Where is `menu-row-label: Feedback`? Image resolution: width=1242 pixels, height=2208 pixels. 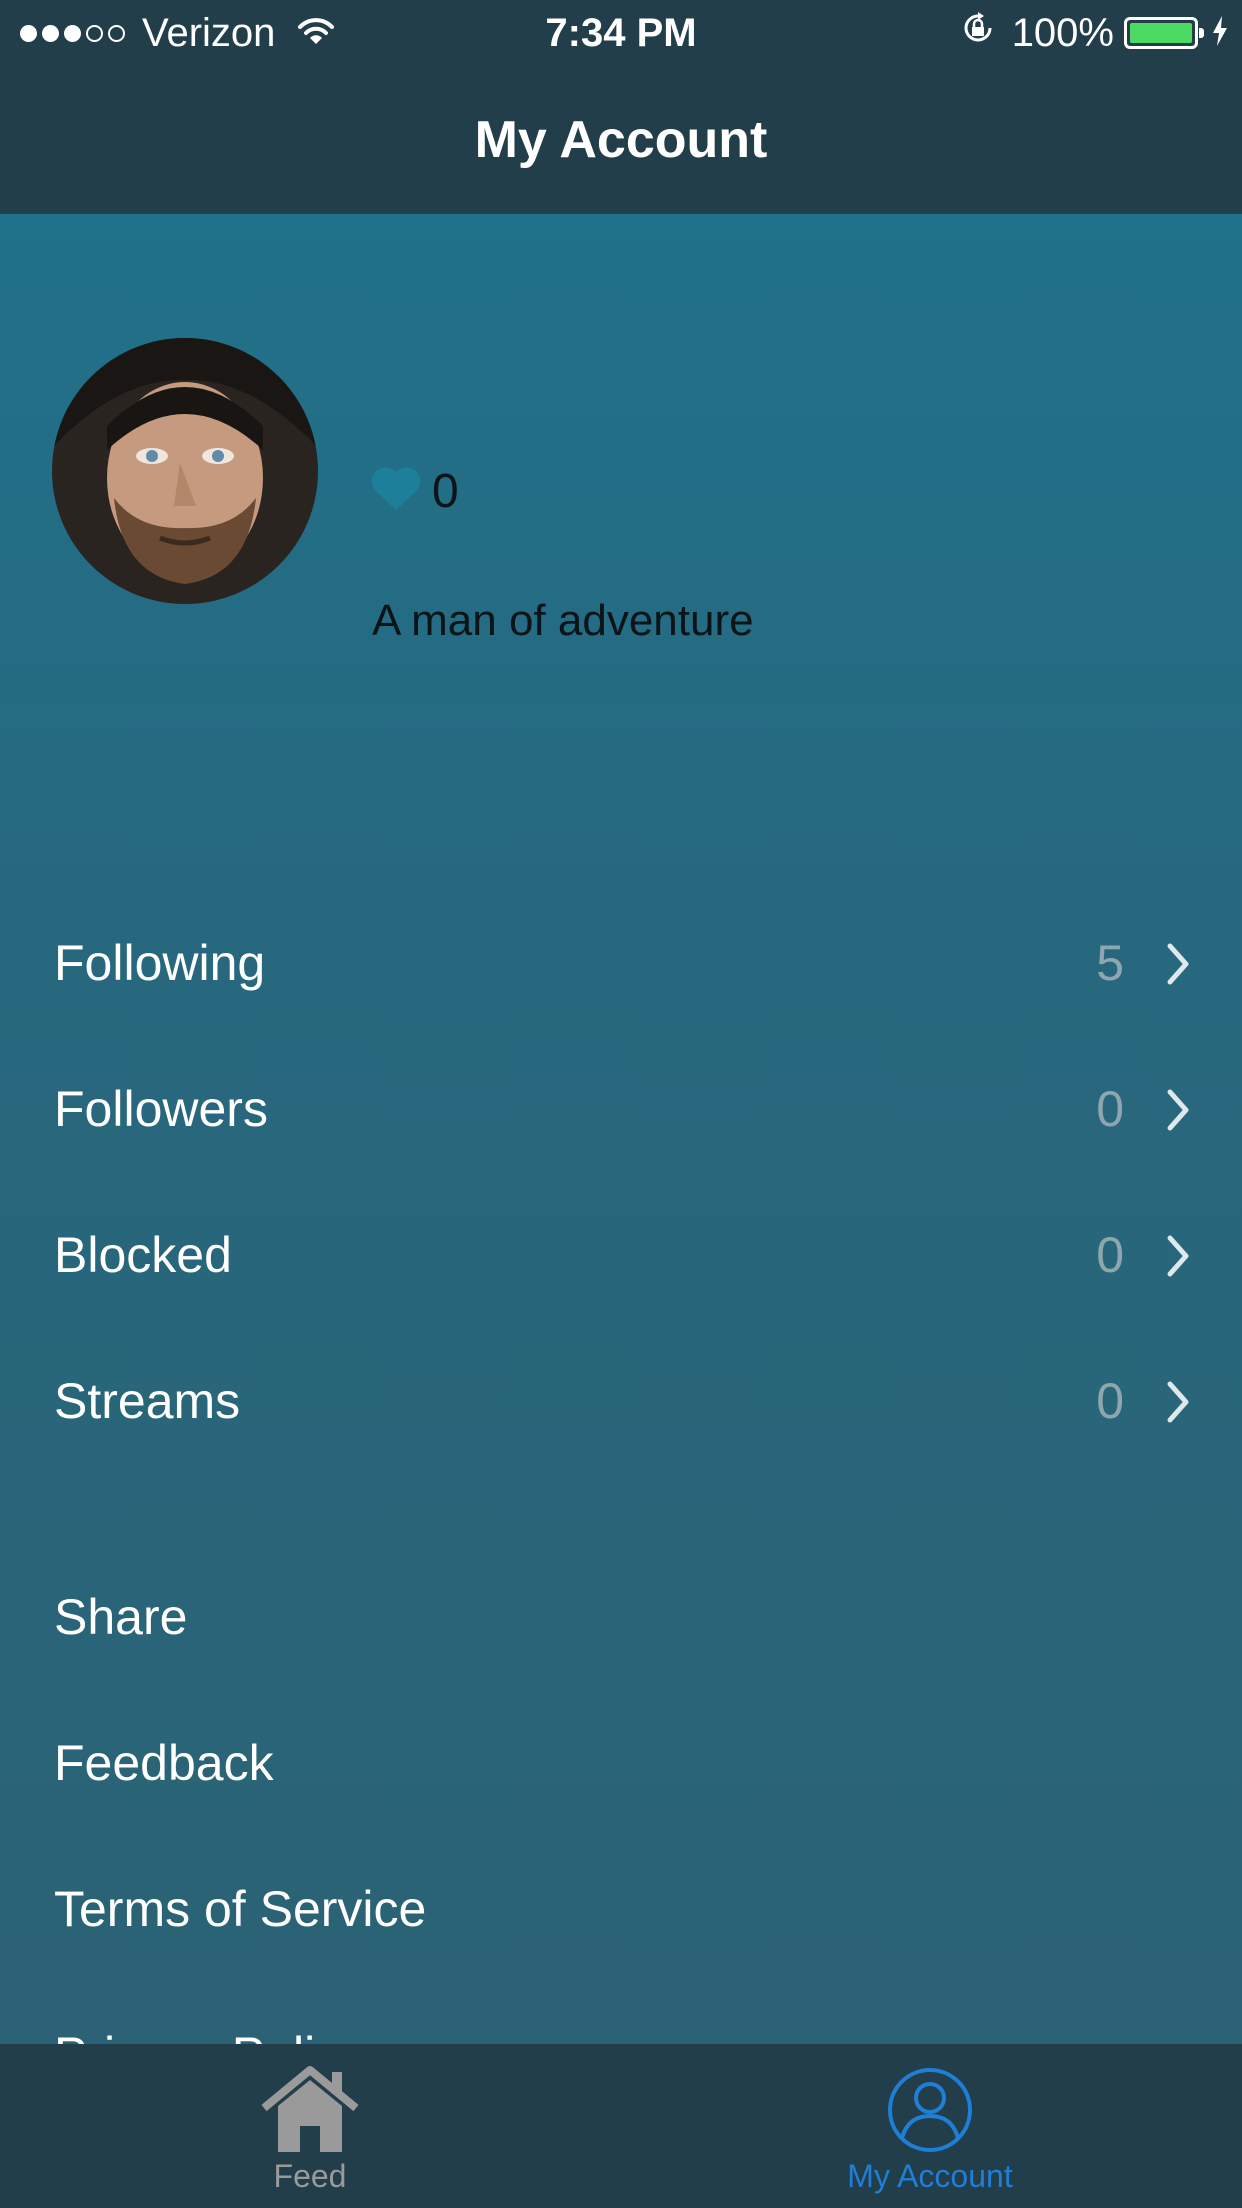
menu-row-label: Feedback is located at coordinates (164, 1763).